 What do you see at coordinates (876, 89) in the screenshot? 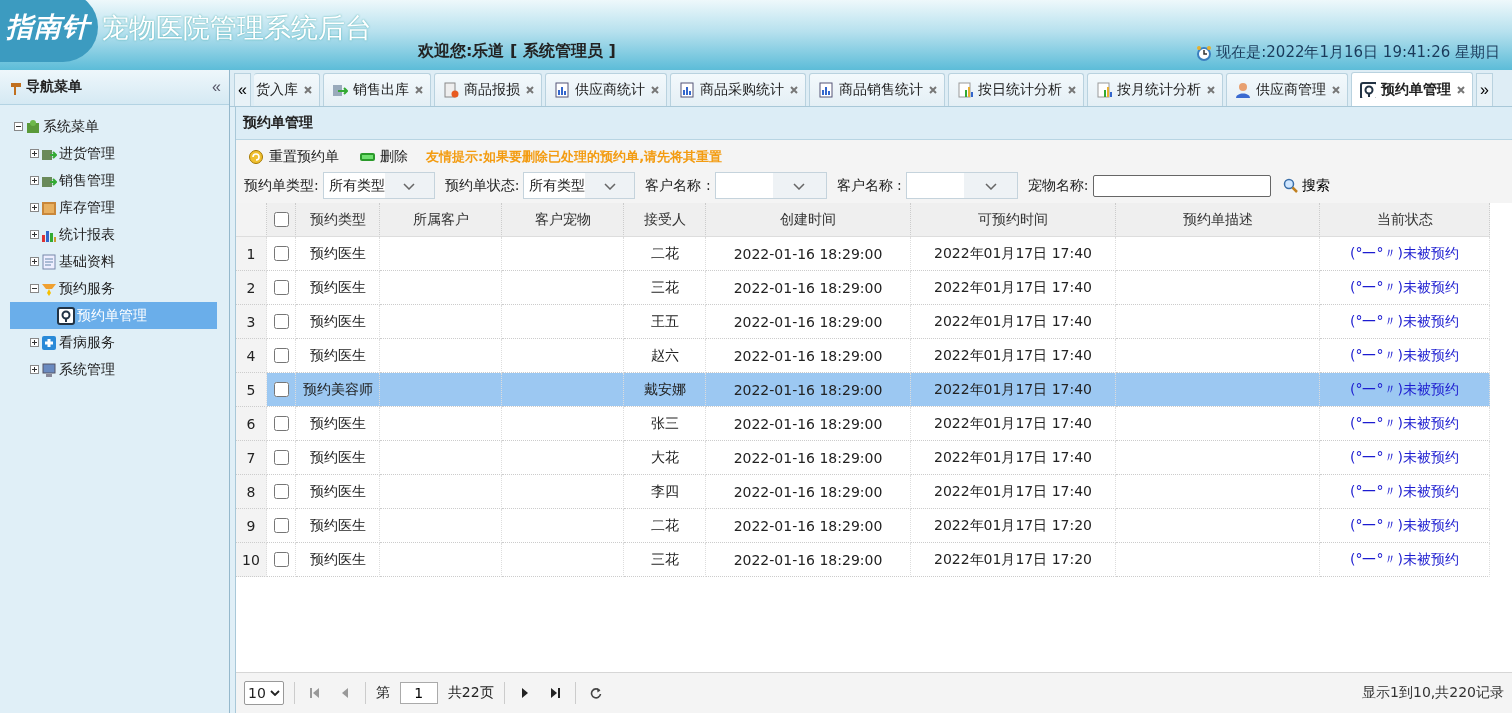
I see `tab: 商品销售统计` at bounding box center [876, 89].